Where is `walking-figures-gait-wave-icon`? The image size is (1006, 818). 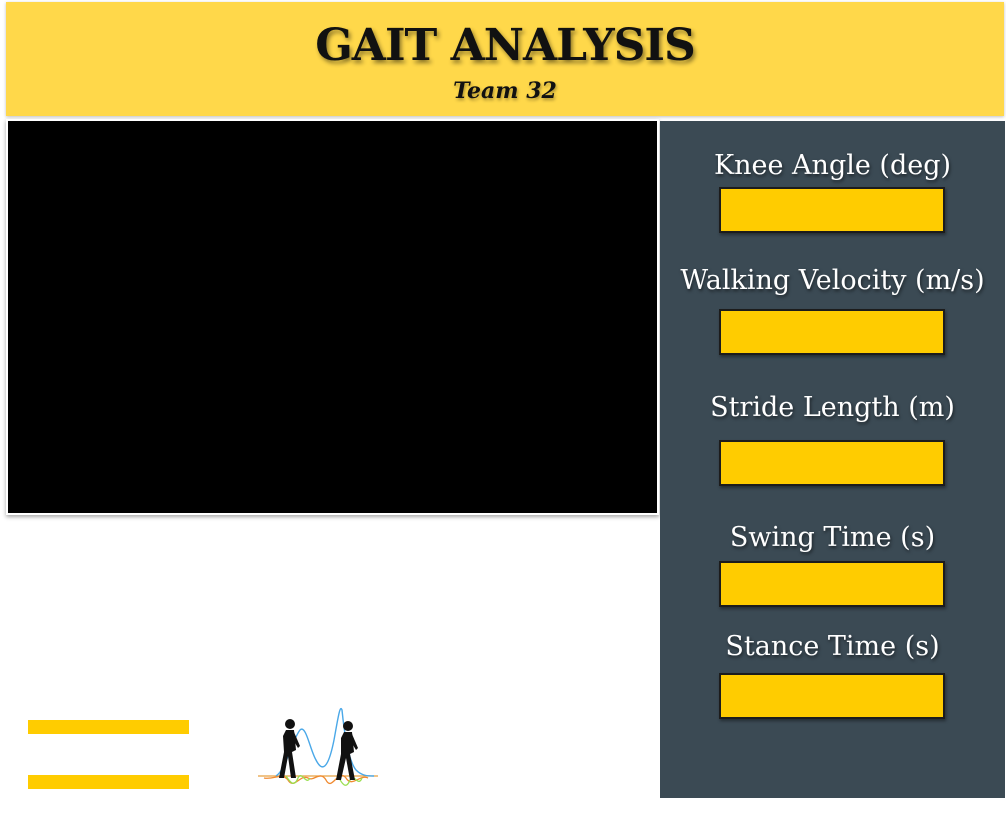 walking-figures-gait-wave-icon is located at coordinates (318, 746).